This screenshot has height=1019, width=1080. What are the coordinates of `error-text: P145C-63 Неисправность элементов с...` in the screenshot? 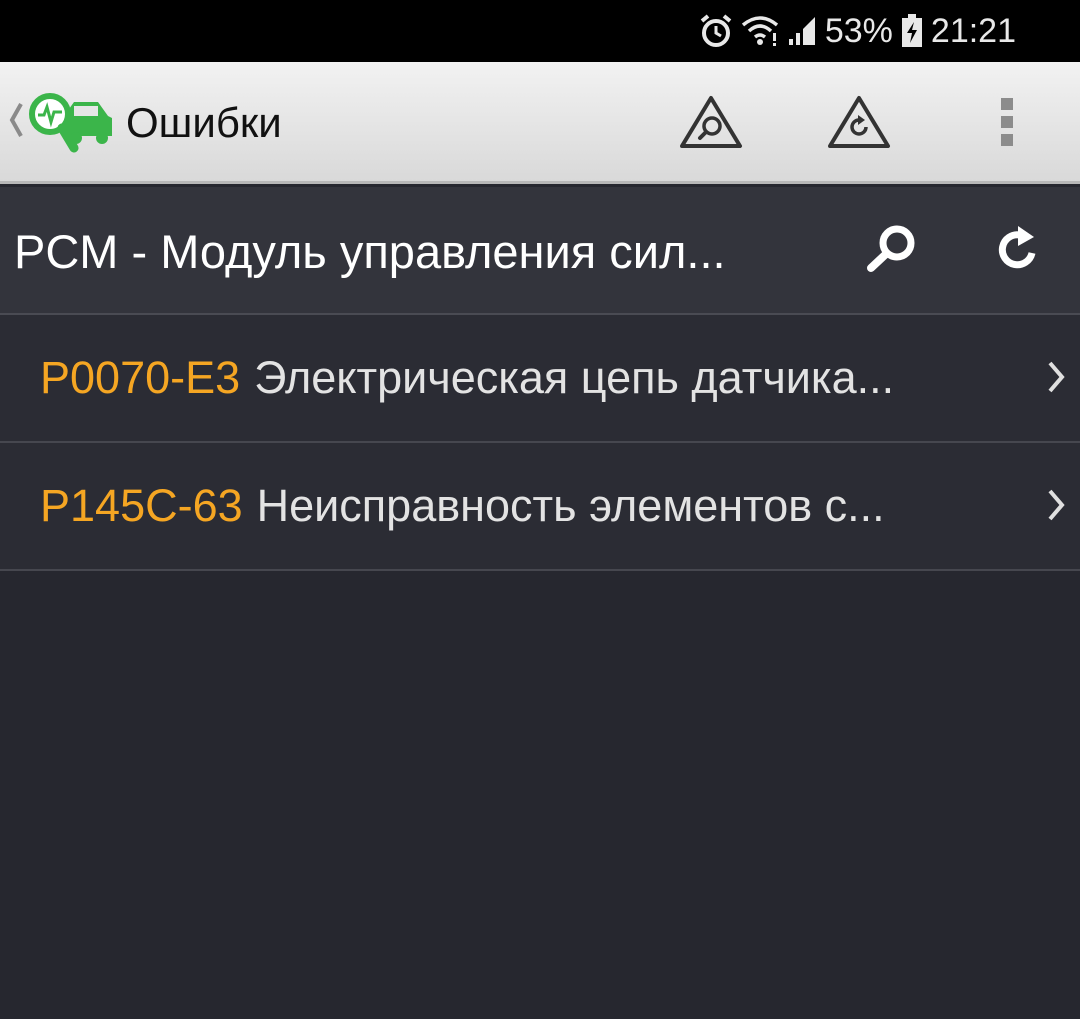 It's located at (462, 506).